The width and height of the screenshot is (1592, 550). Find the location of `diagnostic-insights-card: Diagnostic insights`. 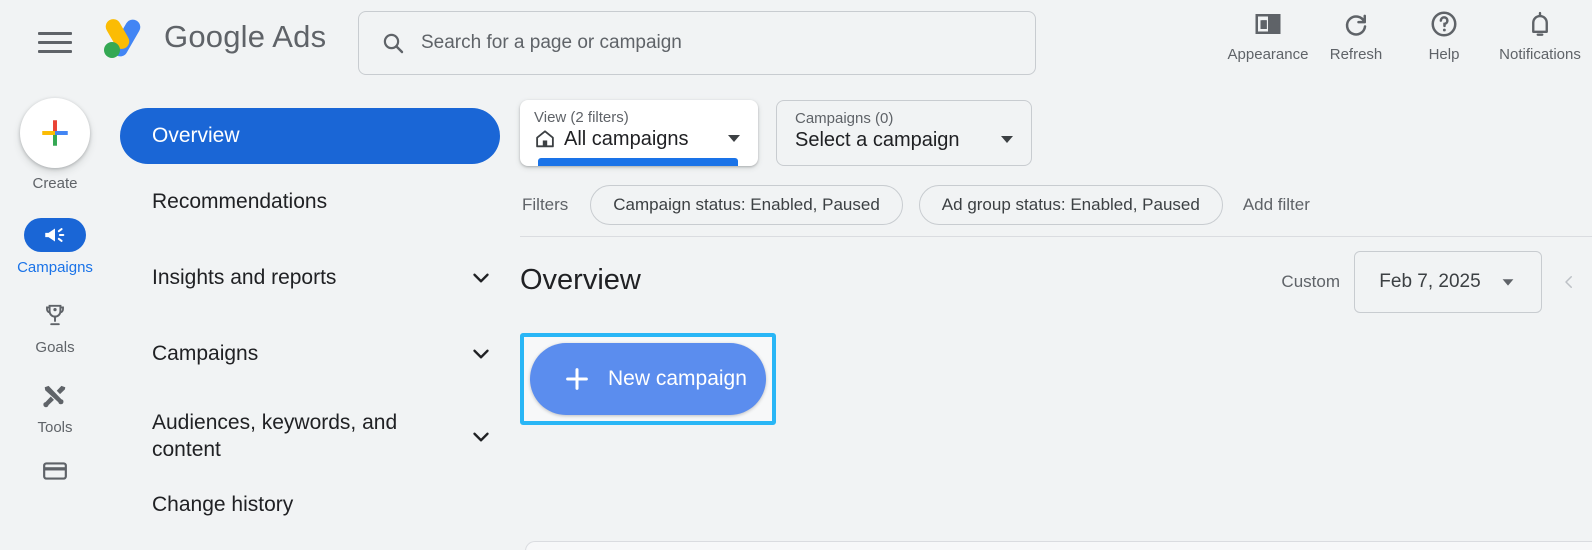

diagnostic-insights-card: Diagnostic insights is located at coordinates (1058, 545).